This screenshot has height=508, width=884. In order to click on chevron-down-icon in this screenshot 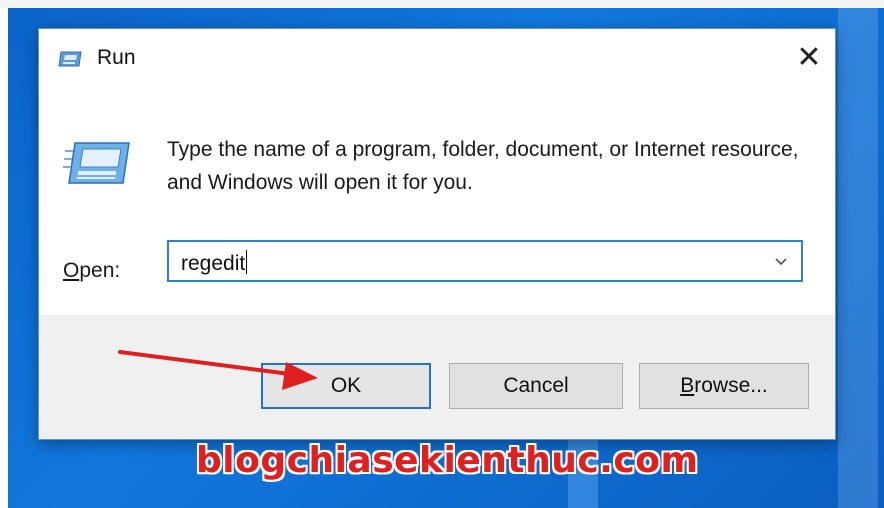, I will do `click(781, 262)`.